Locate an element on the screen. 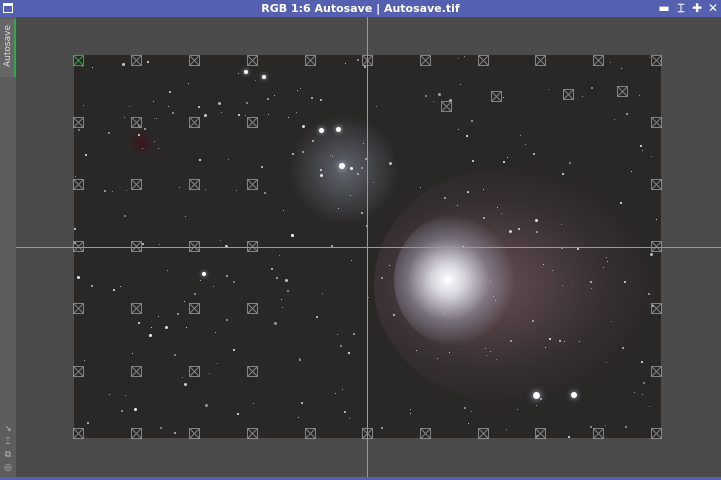 The height and width of the screenshot is (480, 721). title-bar: RGB 1:6 Autosave | Autosave.tif ▬ ⌶ ✚ ✕ is located at coordinates (360, 8).